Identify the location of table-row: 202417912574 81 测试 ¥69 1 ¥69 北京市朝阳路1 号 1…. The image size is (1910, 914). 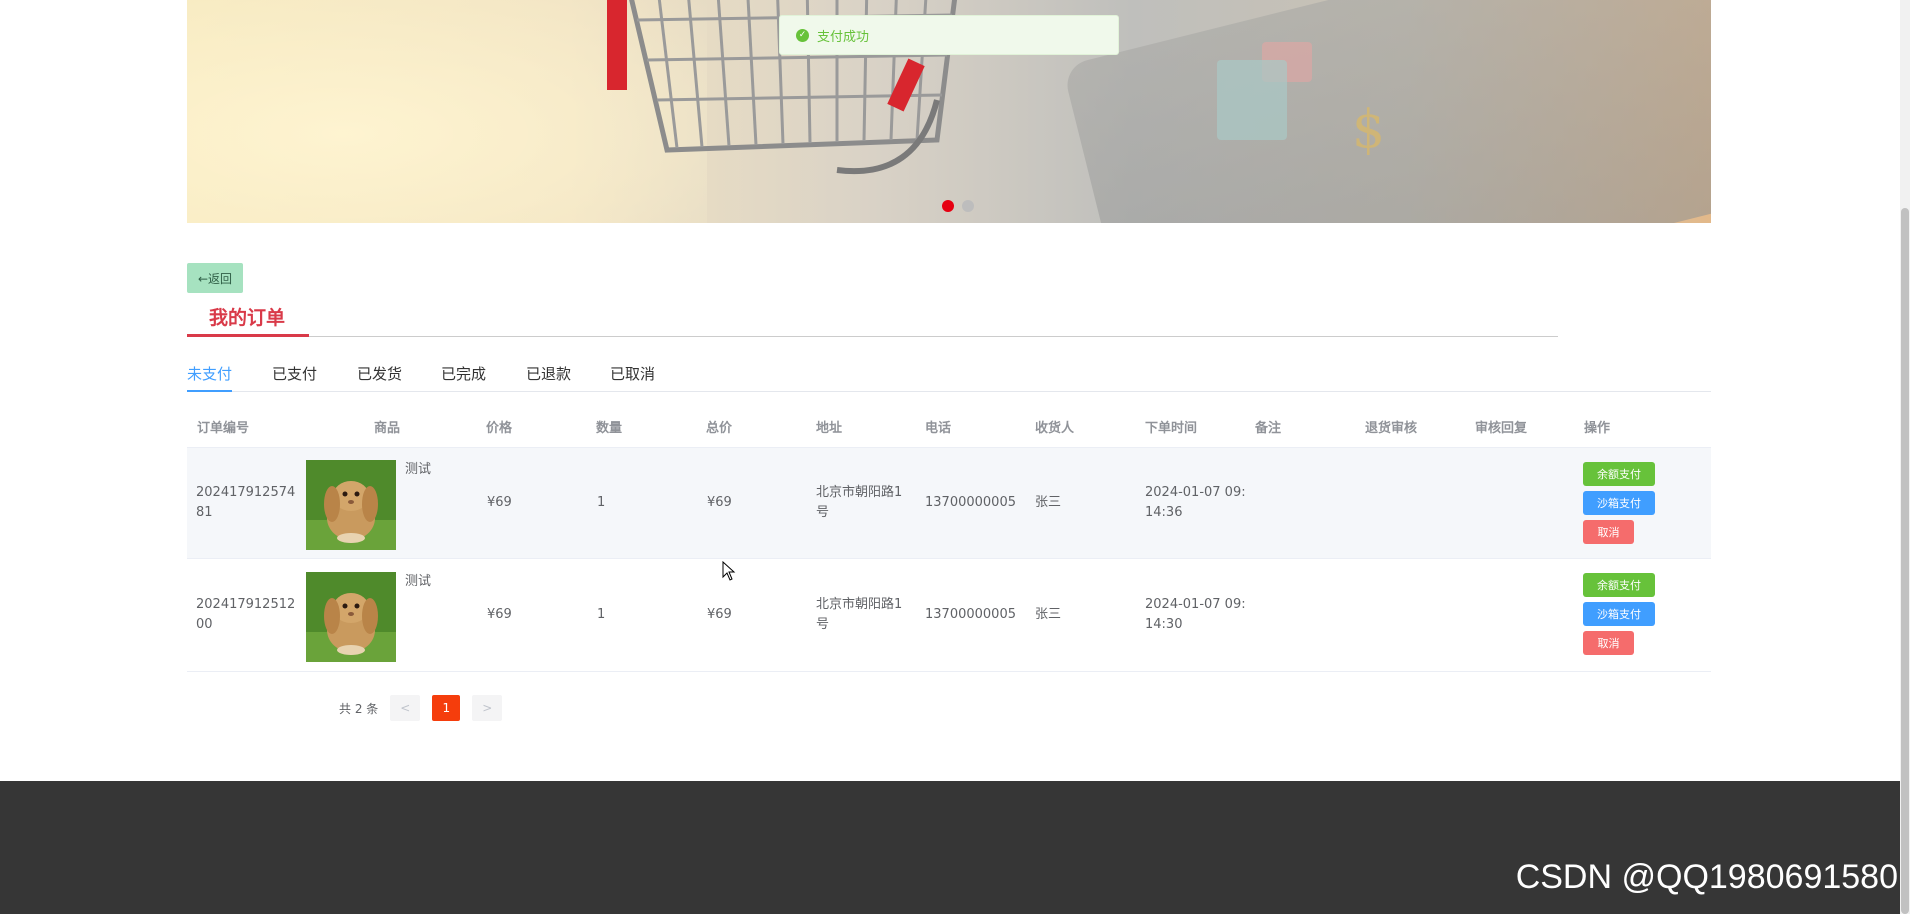
(949, 503).